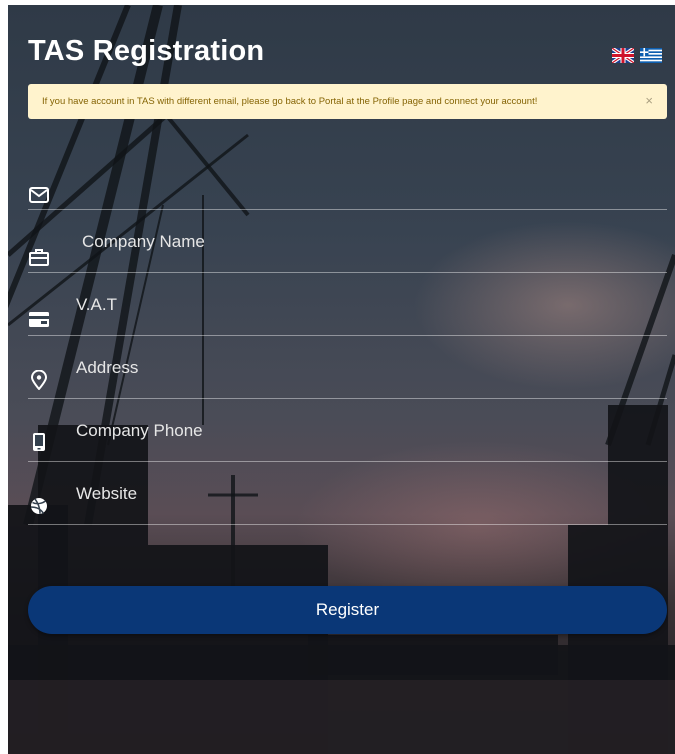  I want to click on vat-field, so click(347, 305).